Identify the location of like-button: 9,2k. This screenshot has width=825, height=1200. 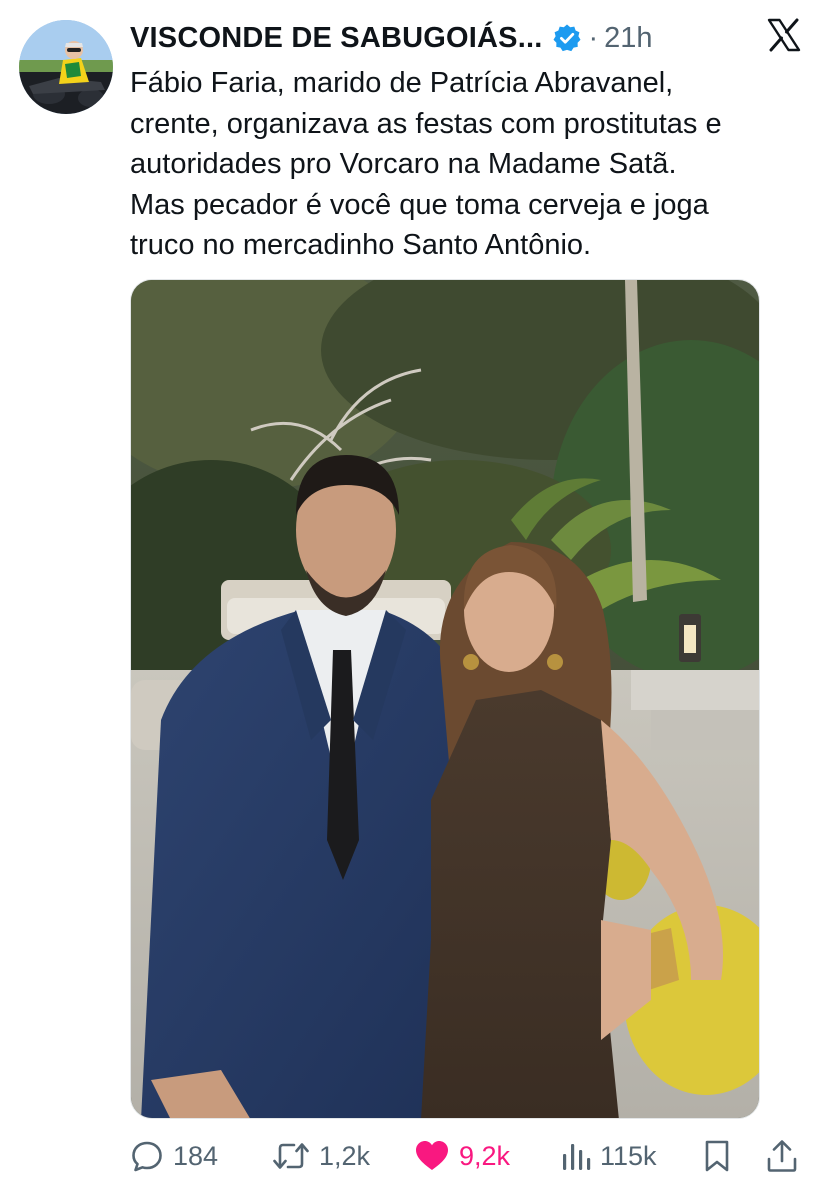
(462, 1156).